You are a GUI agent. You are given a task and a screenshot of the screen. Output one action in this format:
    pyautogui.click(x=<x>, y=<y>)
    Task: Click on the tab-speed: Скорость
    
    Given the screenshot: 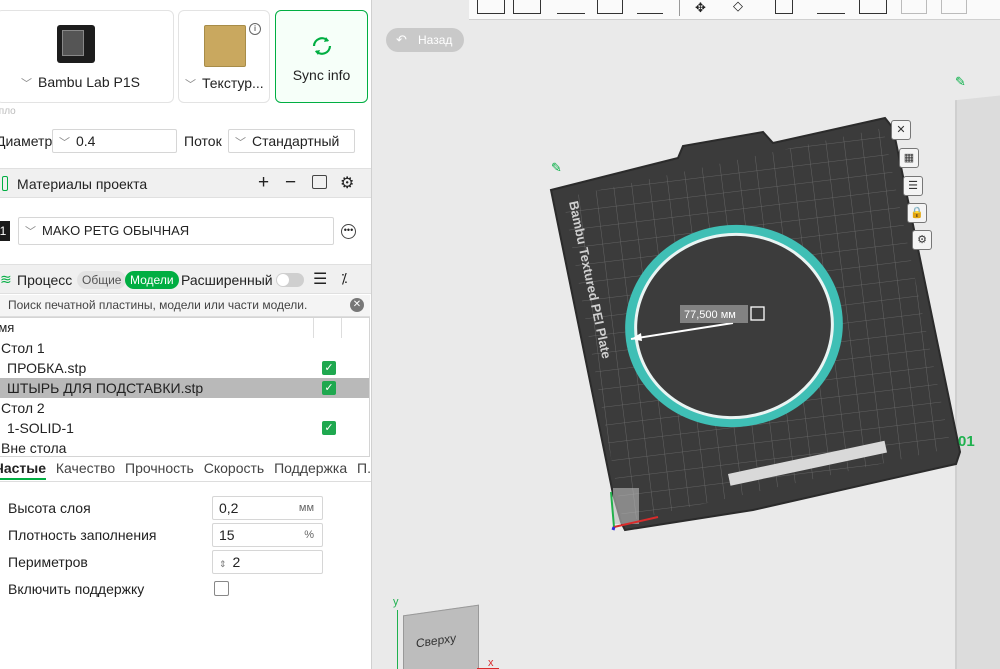 What is the action you would take?
    pyautogui.click(x=234, y=468)
    